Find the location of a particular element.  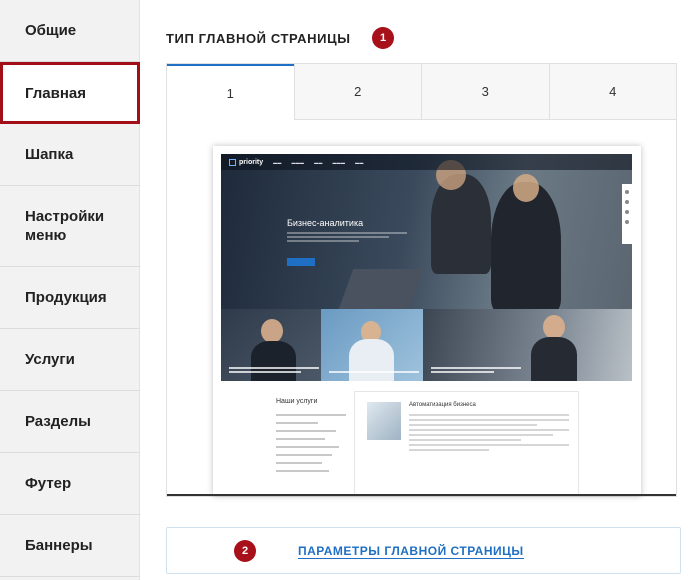

preview-person-shape is located at coordinates (461, 224).